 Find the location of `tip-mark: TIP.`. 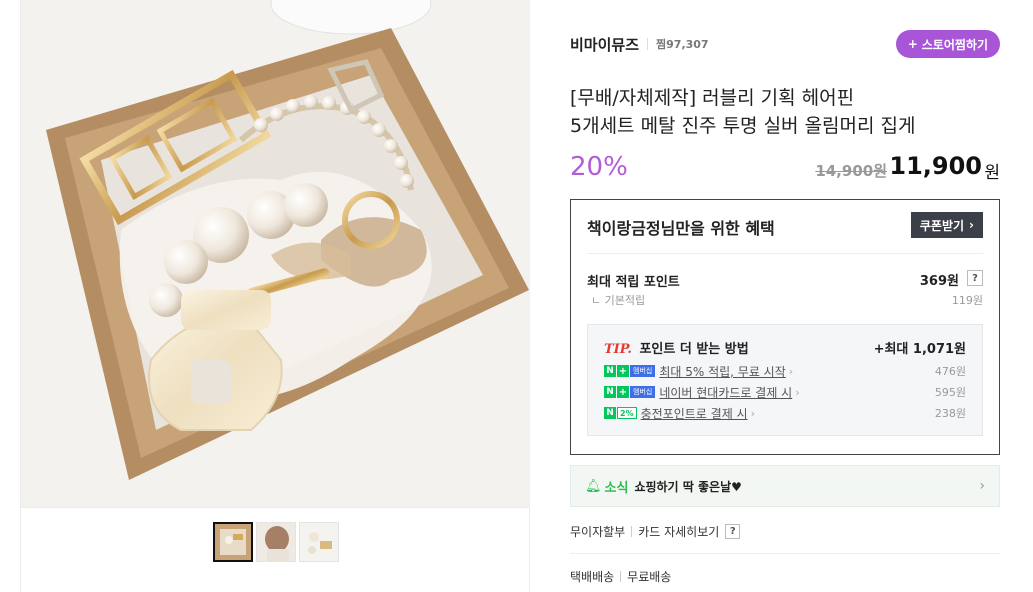

tip-mark: TIP. is located at coordinates (618, 349).